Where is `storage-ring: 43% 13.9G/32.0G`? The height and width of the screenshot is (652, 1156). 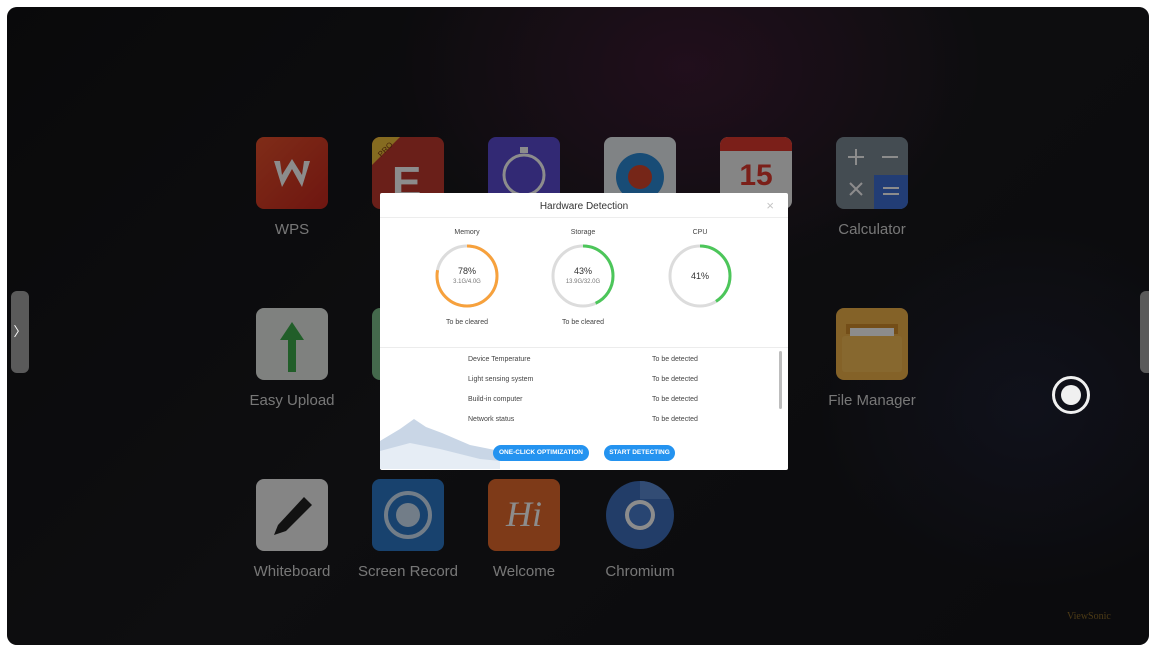 storage-ring: 43% 13.9G/32.0G is located at coordinates (583, 276).